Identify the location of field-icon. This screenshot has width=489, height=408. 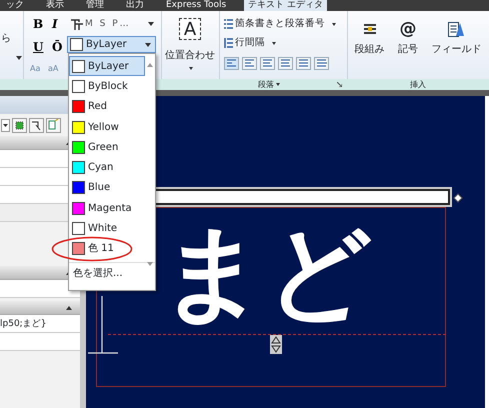
(456, 29).